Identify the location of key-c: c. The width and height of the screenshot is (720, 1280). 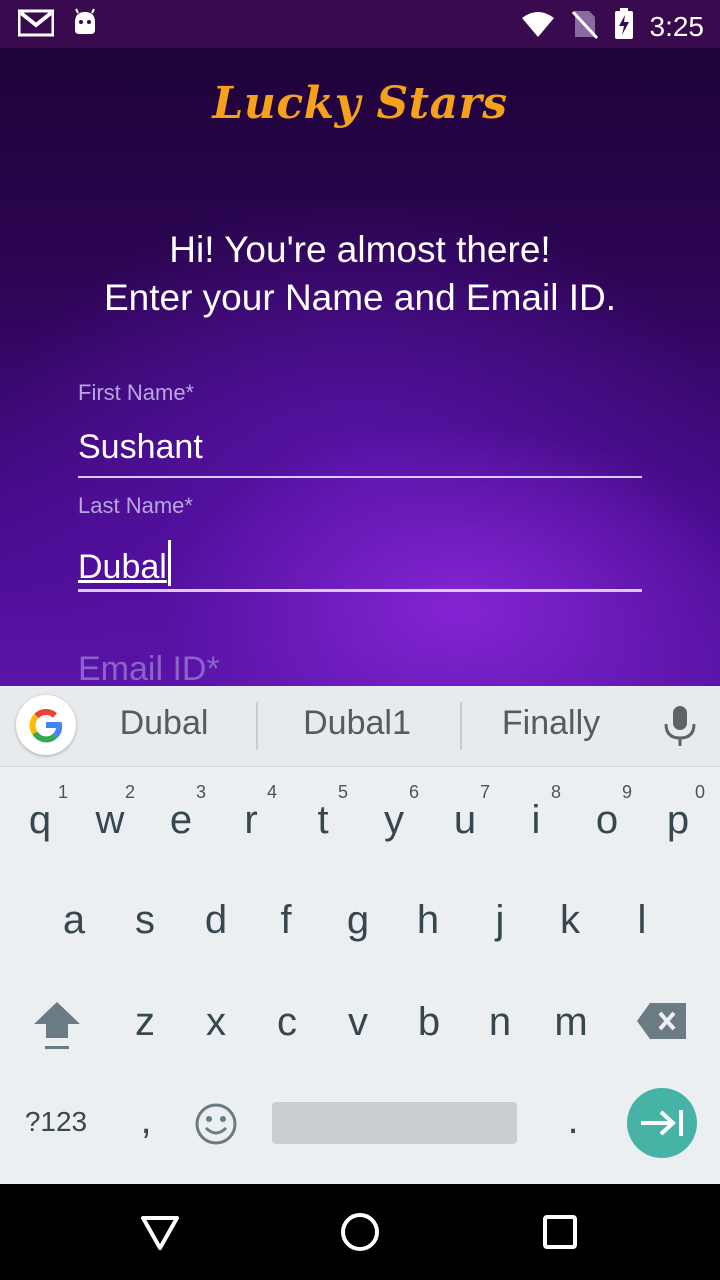
(287, 1022).